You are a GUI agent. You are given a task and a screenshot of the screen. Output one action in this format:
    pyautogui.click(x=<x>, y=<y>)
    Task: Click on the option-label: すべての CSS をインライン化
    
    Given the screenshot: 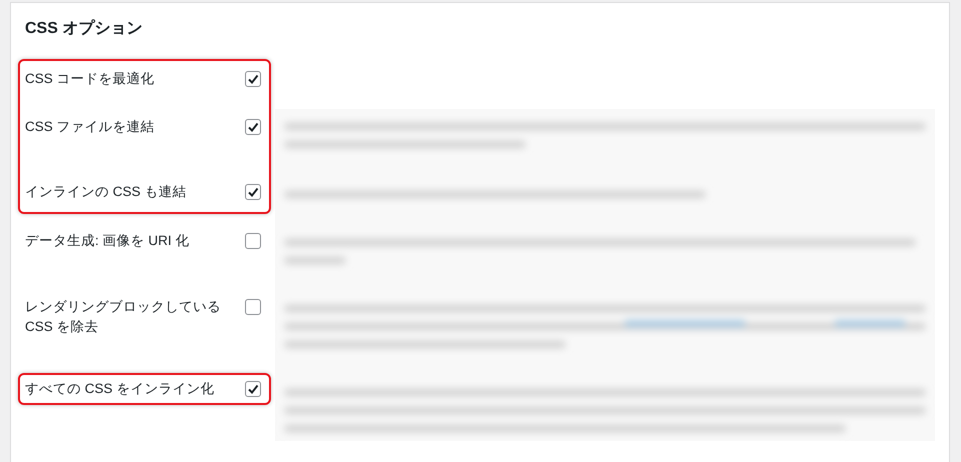 What is the action you would take?
    pyautogui.click(x=120, y=389)
    